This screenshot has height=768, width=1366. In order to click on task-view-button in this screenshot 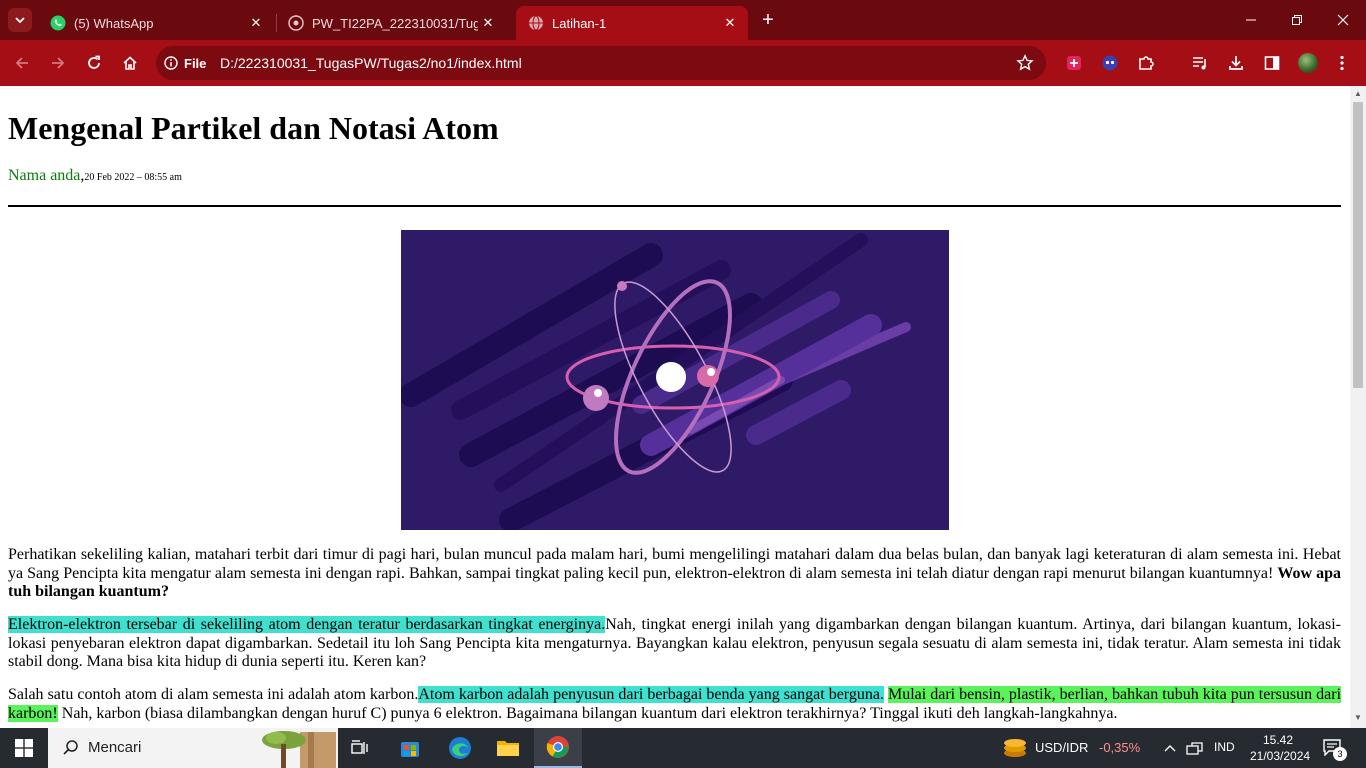, I will do `click(360, 748)`.